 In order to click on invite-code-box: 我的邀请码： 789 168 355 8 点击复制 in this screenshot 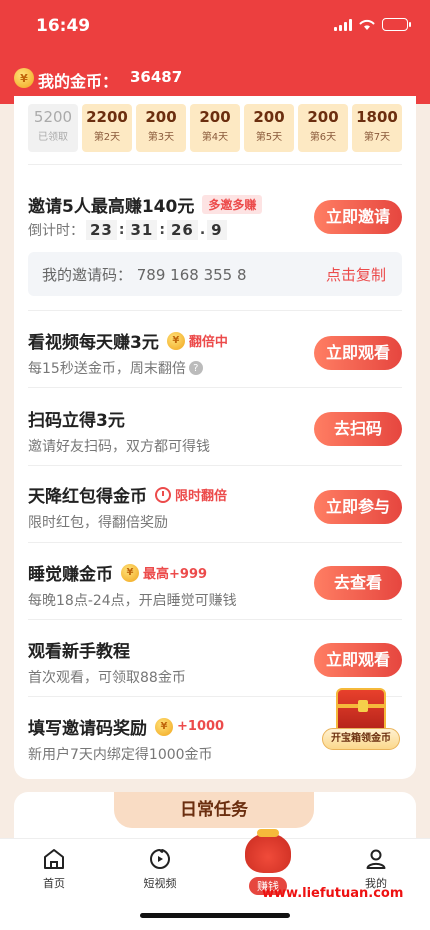, I will do `click(215, 274)`.